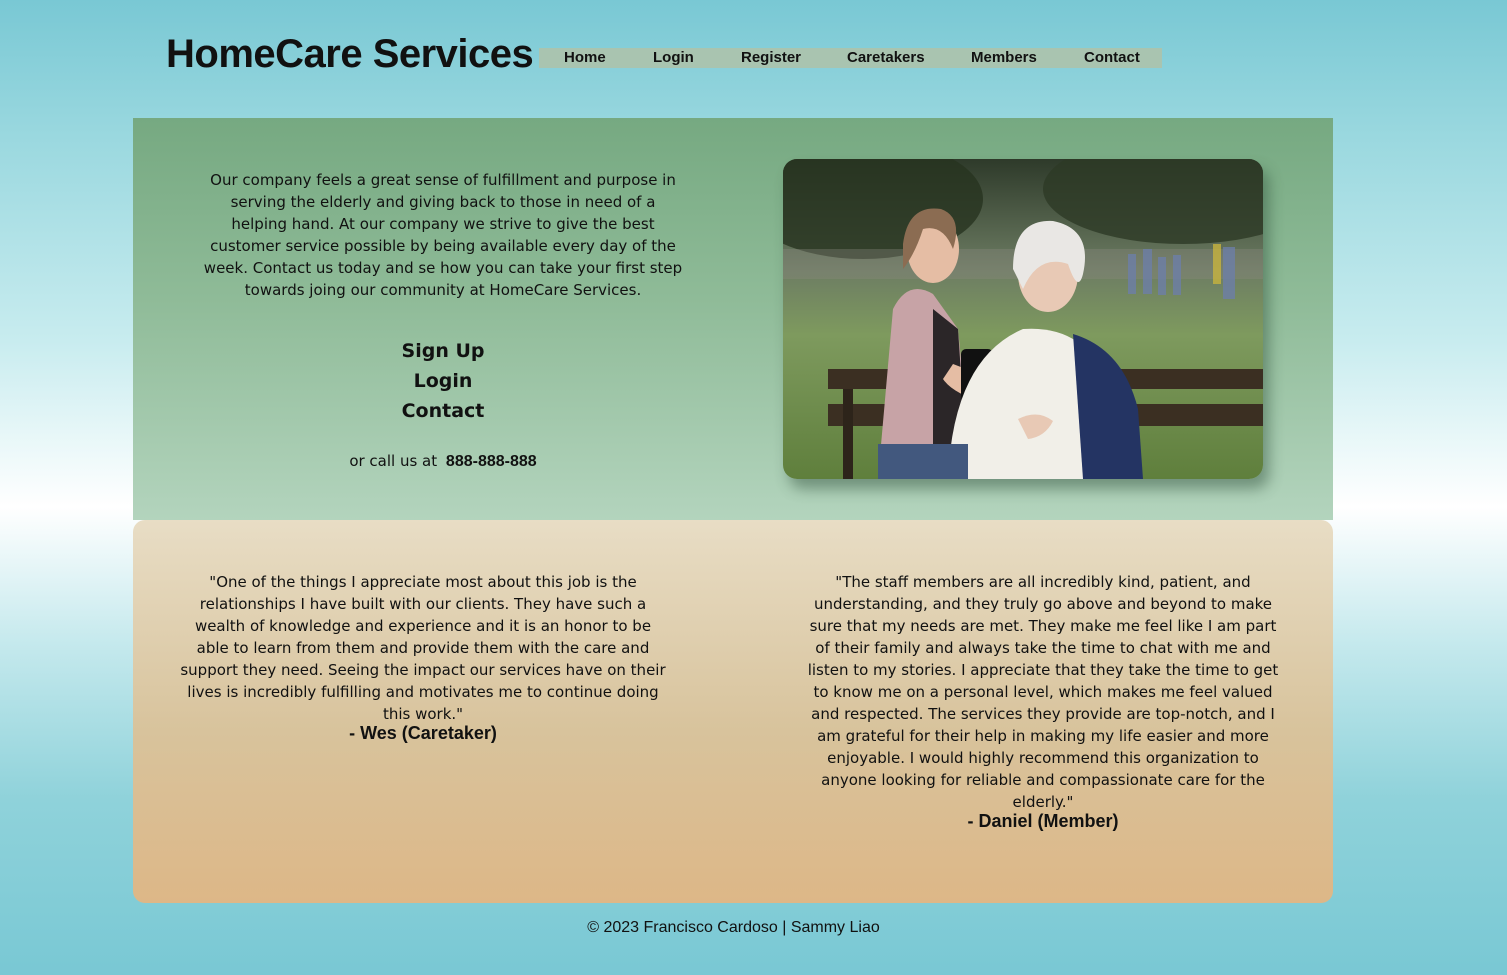 This screenshot has width=1507, height=975. Describe the element at coordinates (393, 461) in the screenshot. I see `call-prefix: or call us at` at that location.